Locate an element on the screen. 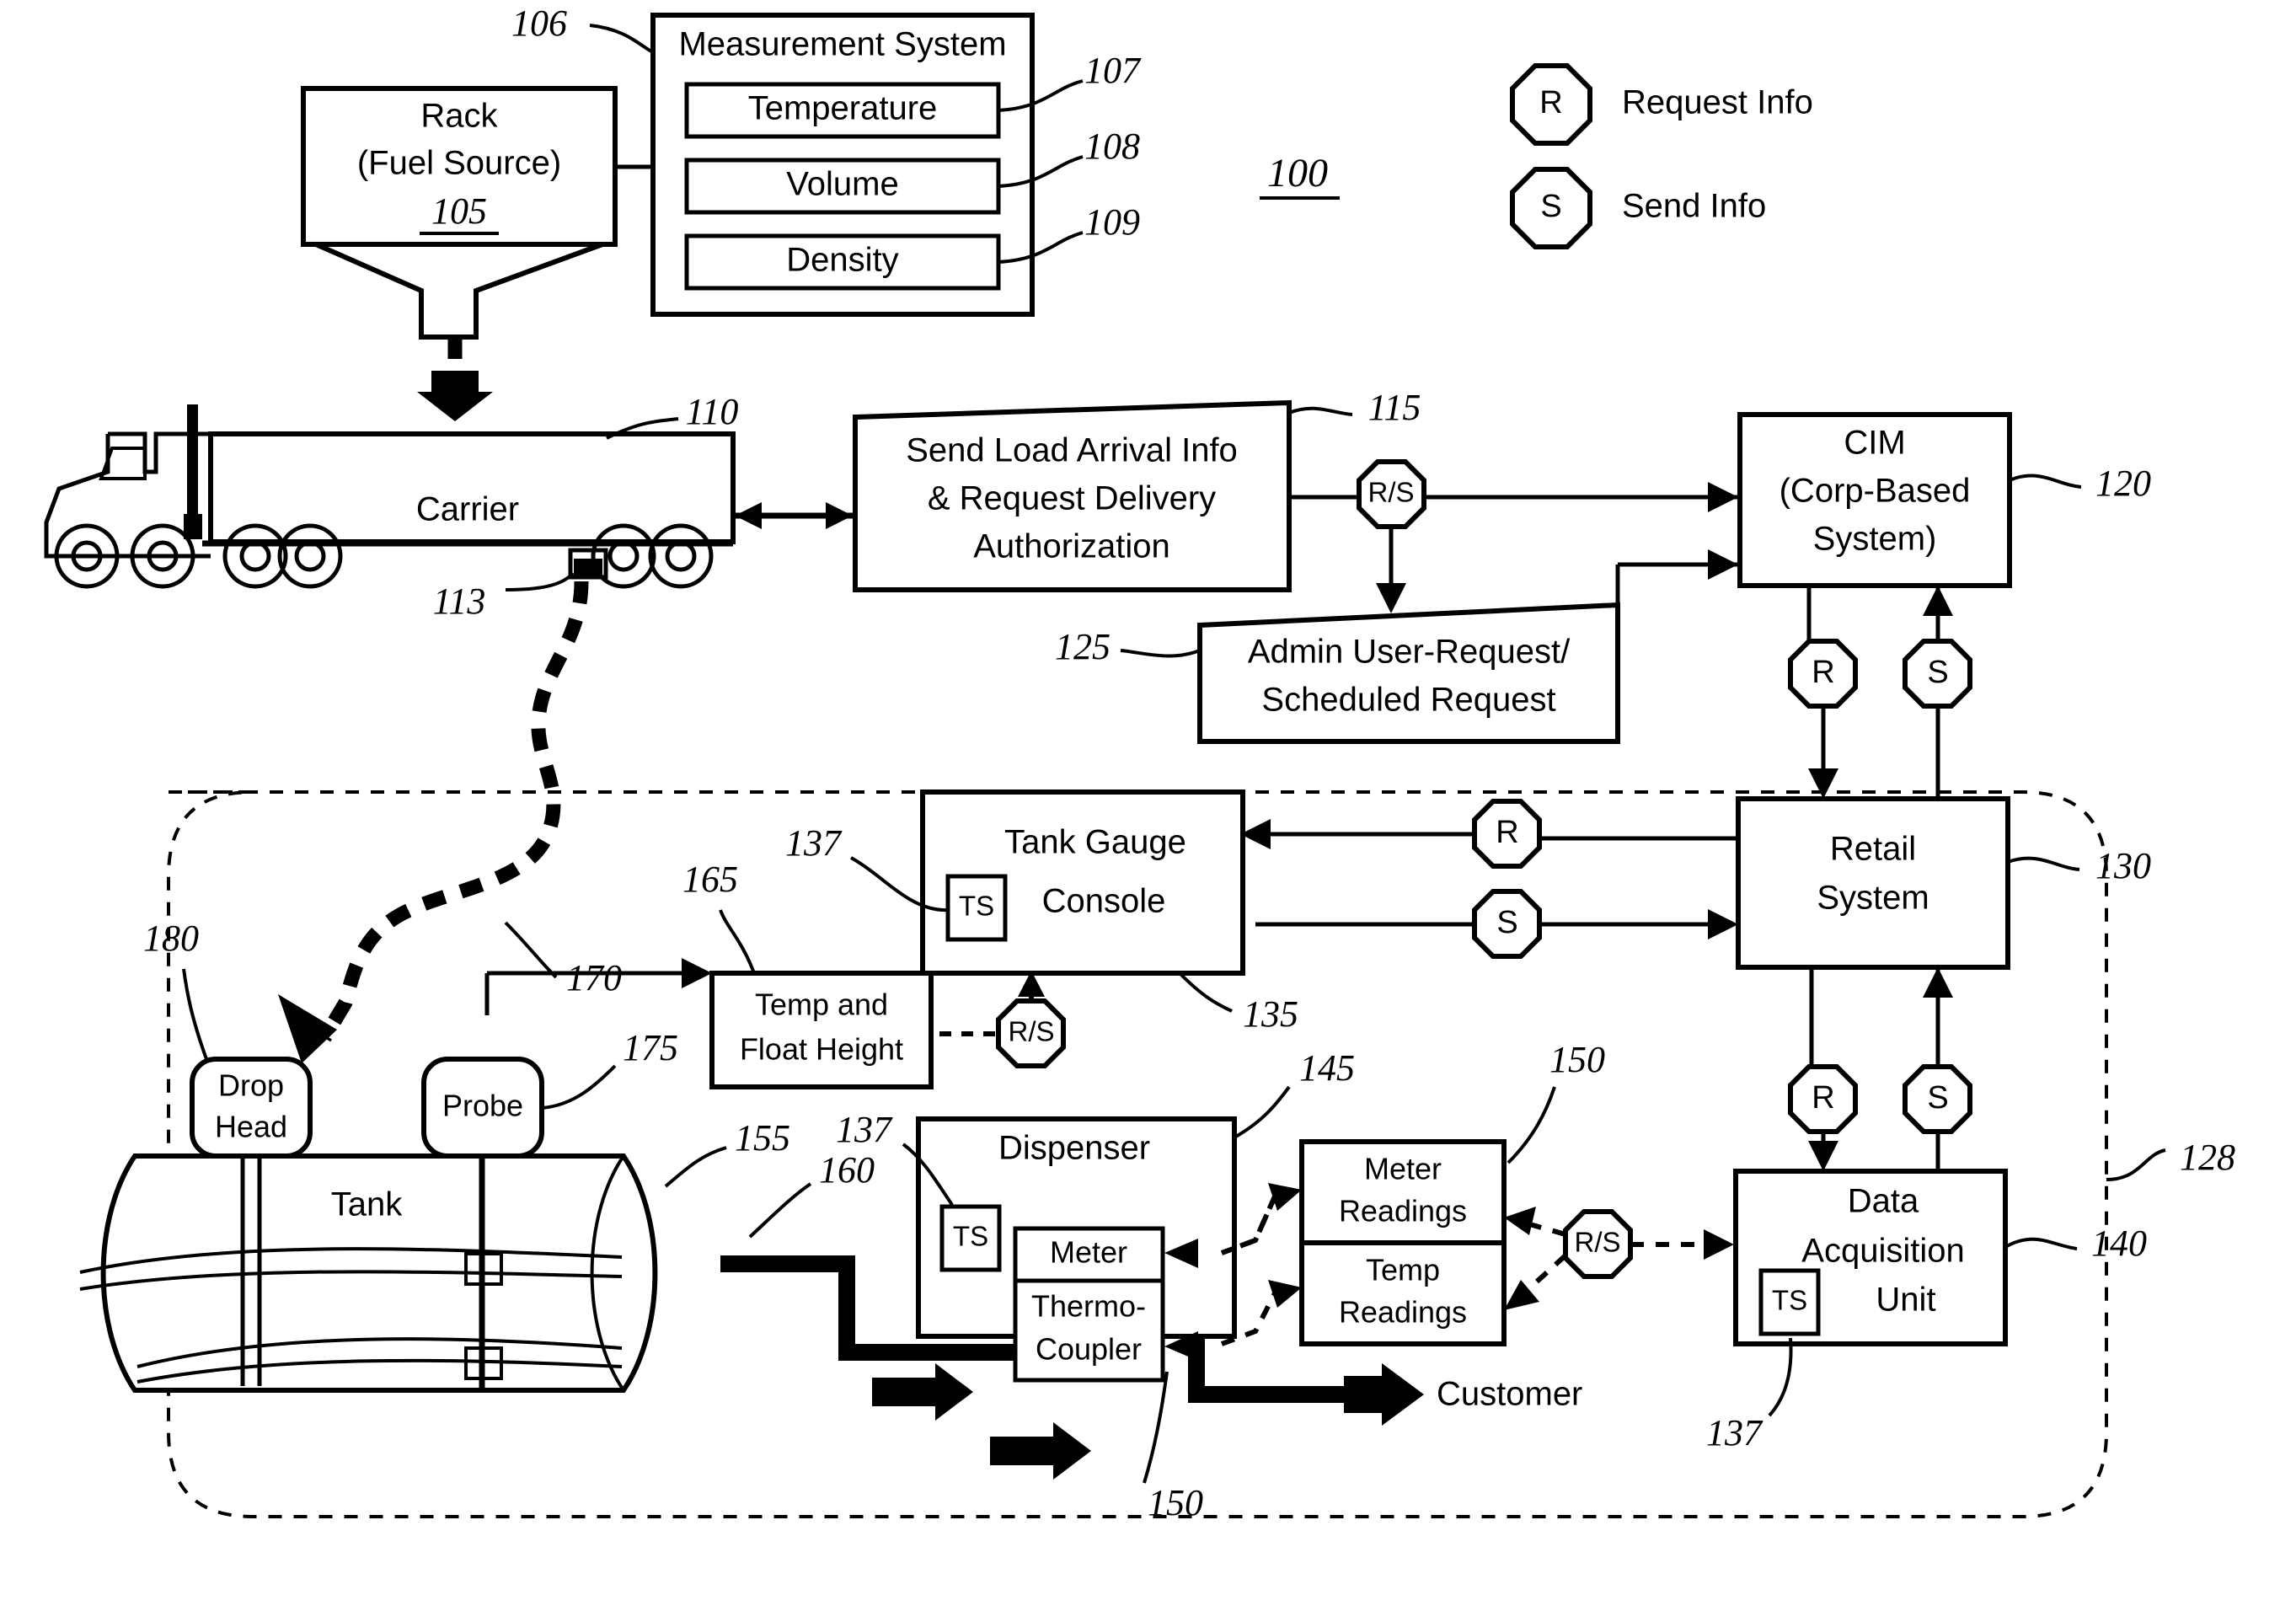 This screenshot has width=2296, height=1611. figure-ref: 100 is located at coordinates (1297, 173).